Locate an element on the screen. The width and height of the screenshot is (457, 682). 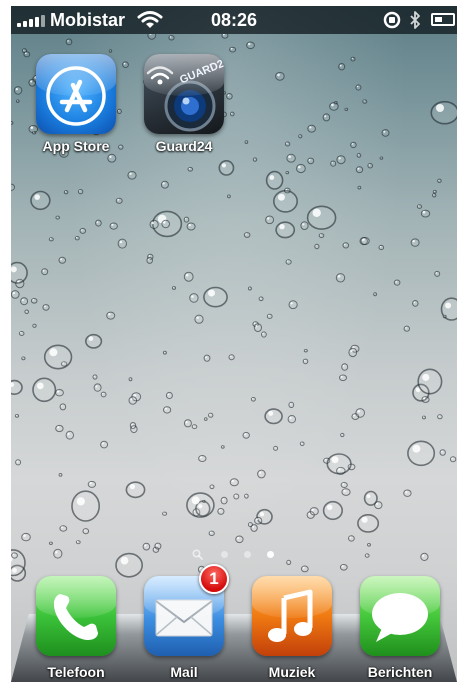
music-icon is located at coordinates (292, 616).